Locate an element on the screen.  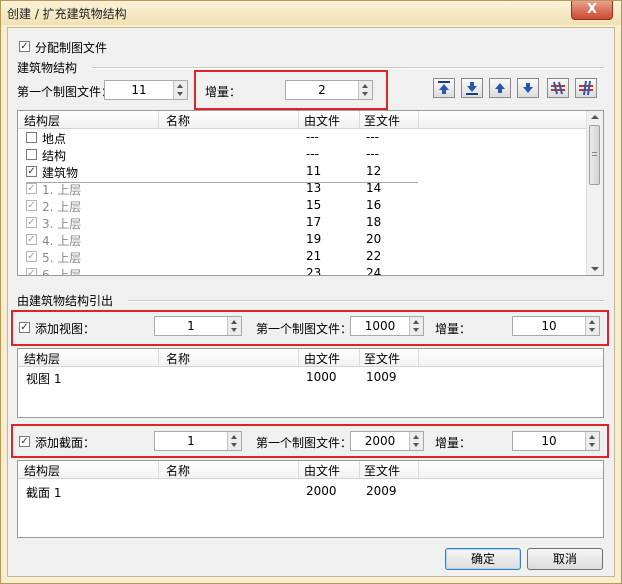
add-sections-checkbox: ✓ is located at coordinates (24, 441).